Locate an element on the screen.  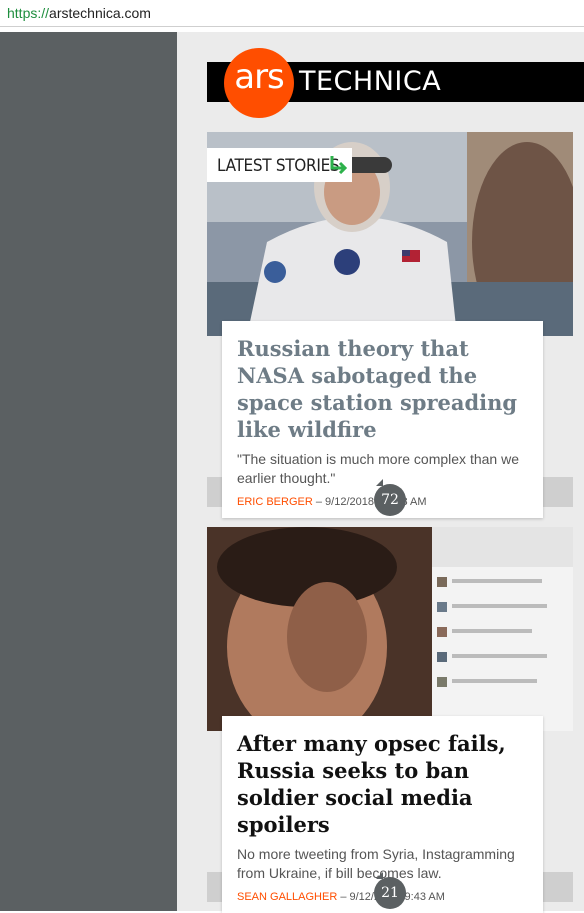
arrow-turn-right-icon is located at coordinates (339, 165).